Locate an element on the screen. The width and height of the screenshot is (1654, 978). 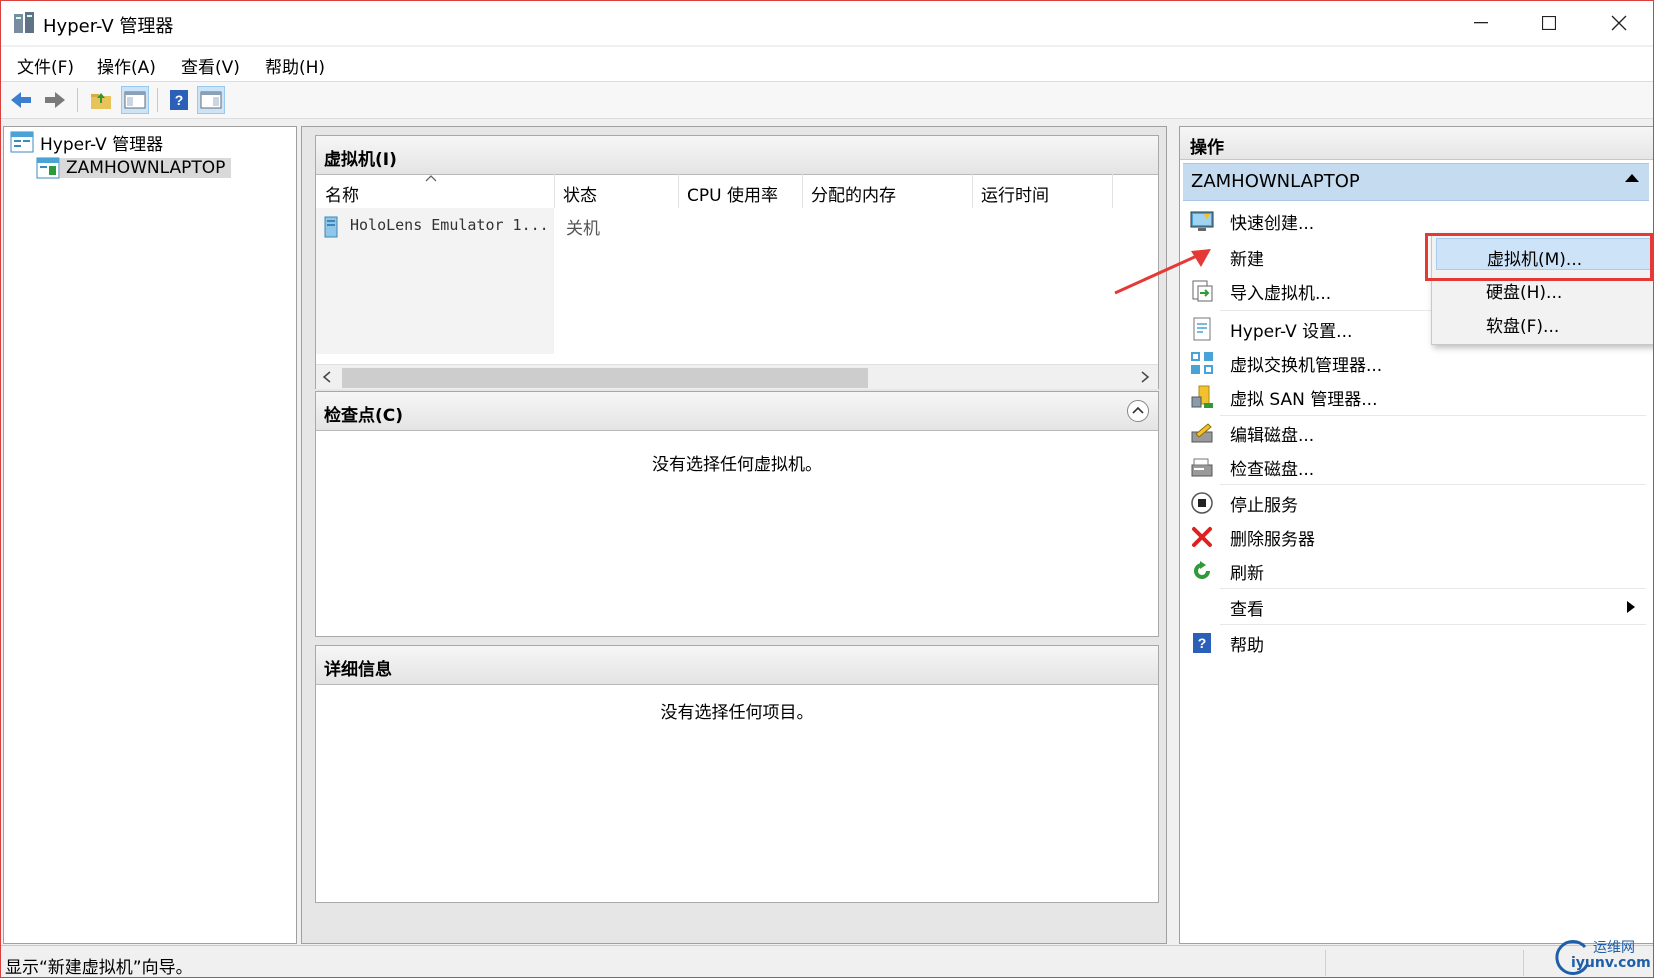
close-button is located at coordinates (1619, 23).